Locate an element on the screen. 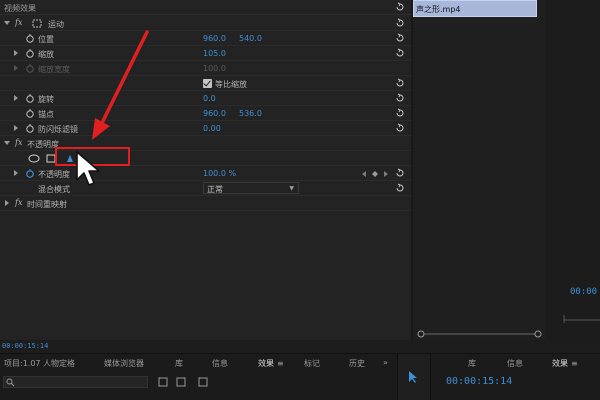 This screenshot has width=600, height=400. tab-libraries: 库 is located at coordinates (179, 363).